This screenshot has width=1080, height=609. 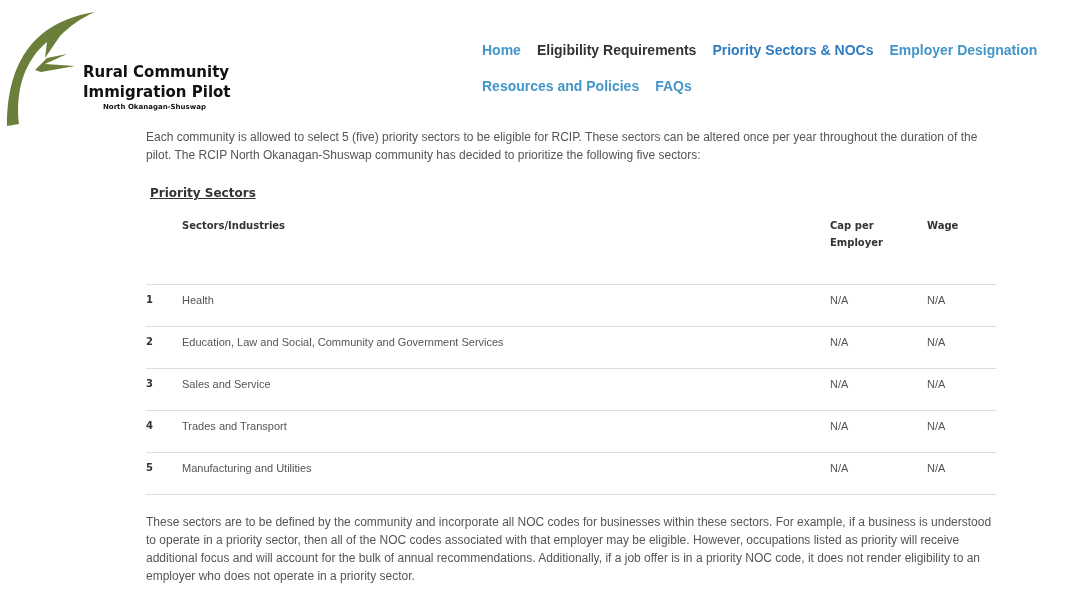 What do you see at coordinates (793, 50) in the screenshot?
I see `nav-link: Priority Sectors & NOCs` at bounding box center [793, 50].